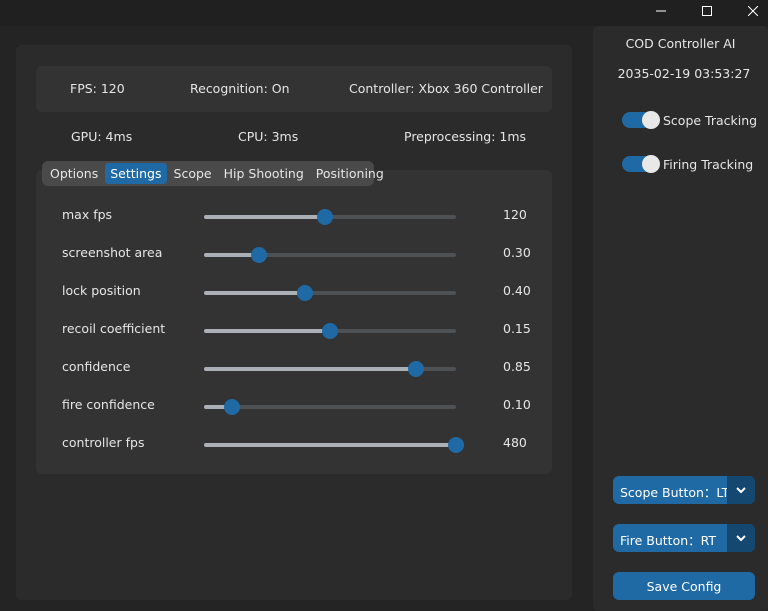  Describe the element at coordinates (707, 11) in the screenshot. I see `maximize-icon` at that location.